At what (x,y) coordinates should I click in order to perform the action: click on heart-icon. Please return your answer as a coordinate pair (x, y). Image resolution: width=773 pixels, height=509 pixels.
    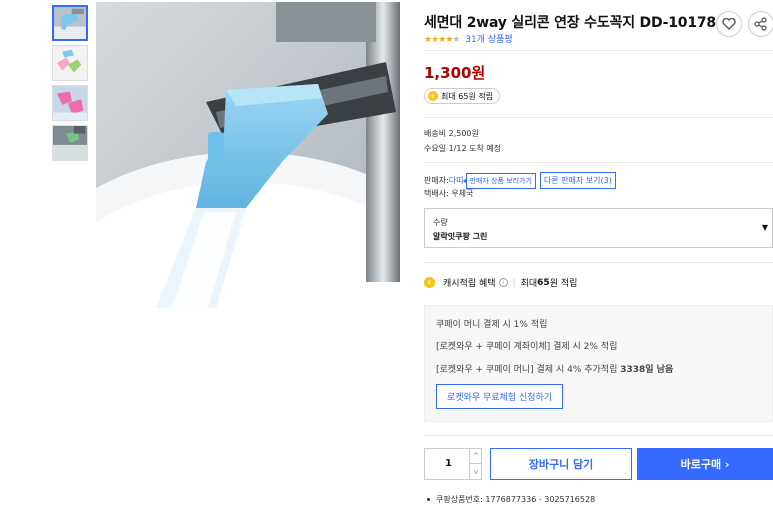
    Looking at the image, I should click on (729, 24).